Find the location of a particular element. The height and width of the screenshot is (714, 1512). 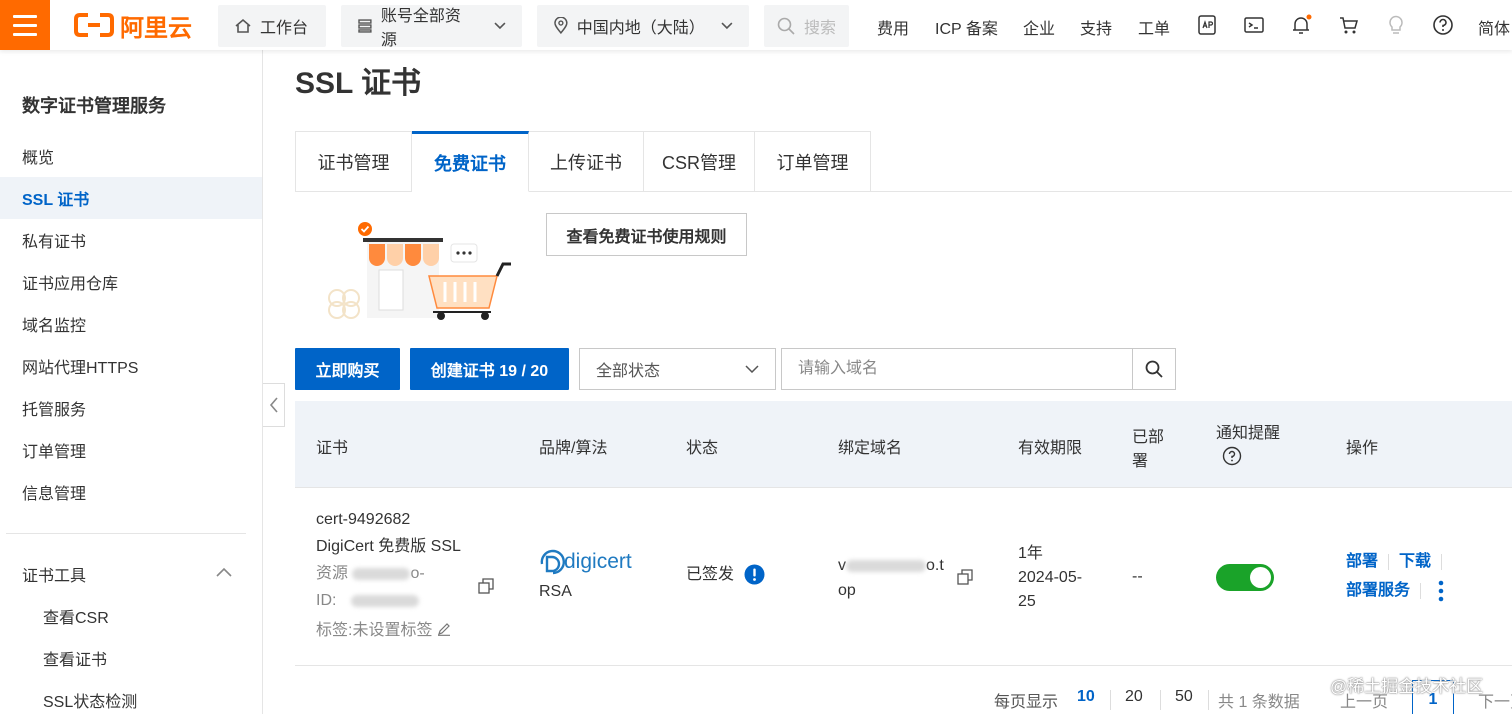

sidebar-item-view-csr: 查看CSR is located at coordinates (131, 616).